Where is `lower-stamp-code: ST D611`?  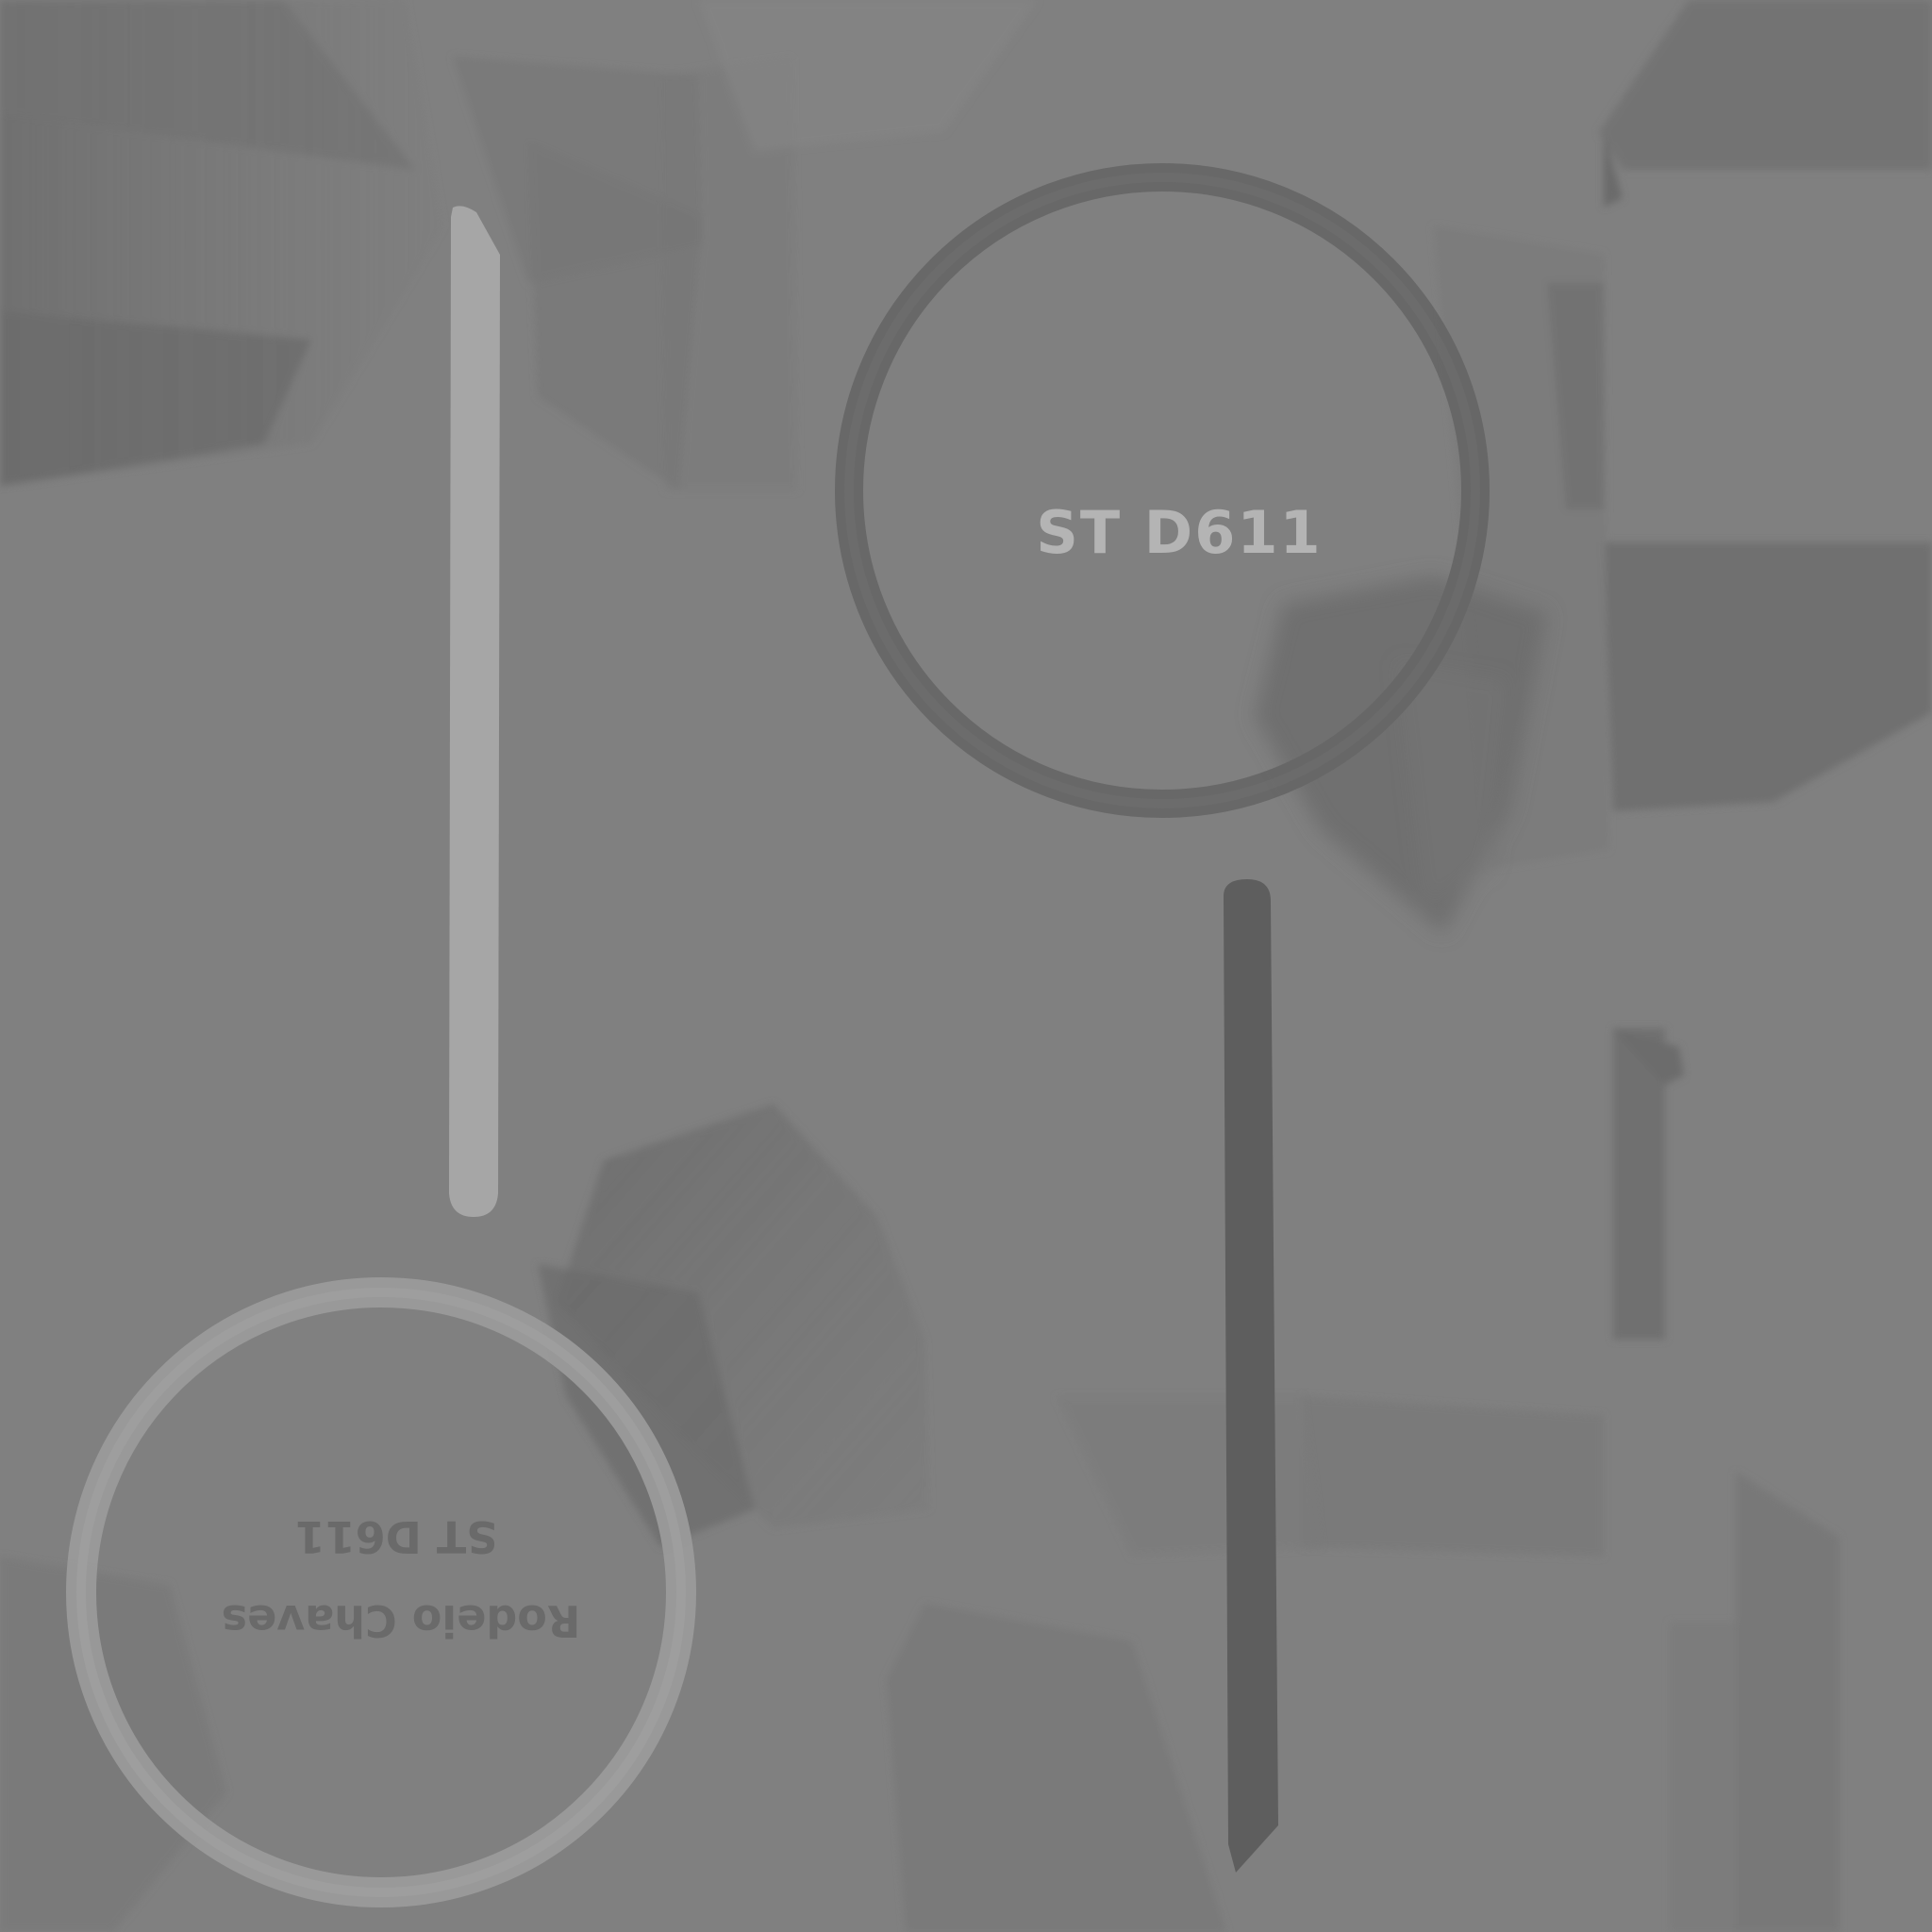 lower-stamp-code: ST D611 is located at coordinates (396, 1537).